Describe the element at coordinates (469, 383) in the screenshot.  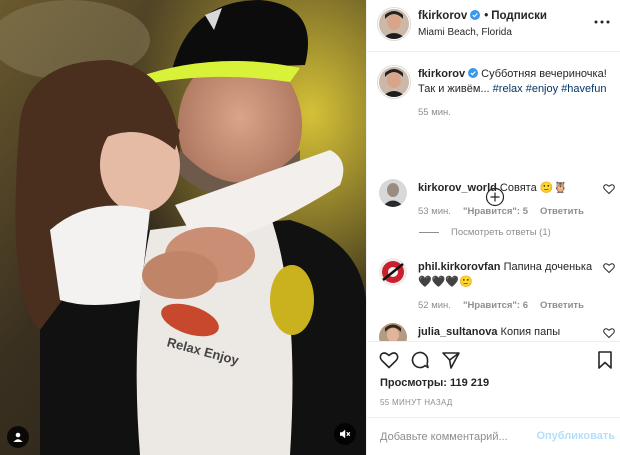
I see `views-number: 119 219` at that location.